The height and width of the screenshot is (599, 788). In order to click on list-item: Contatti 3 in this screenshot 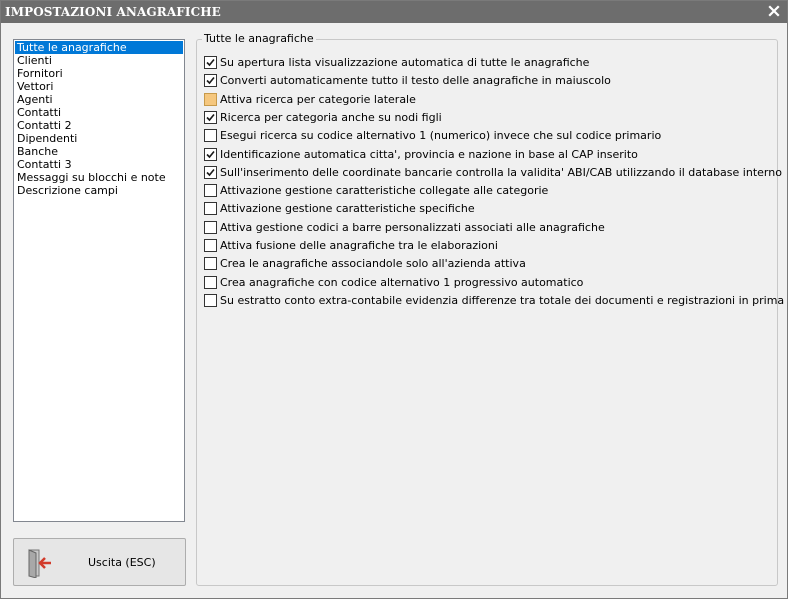, I will do `click(99, 164)`.